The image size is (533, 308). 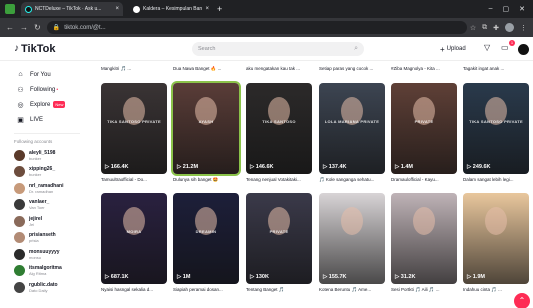 I want to click on view-count: ▷ 166.4K, so click(x=117, y=167).